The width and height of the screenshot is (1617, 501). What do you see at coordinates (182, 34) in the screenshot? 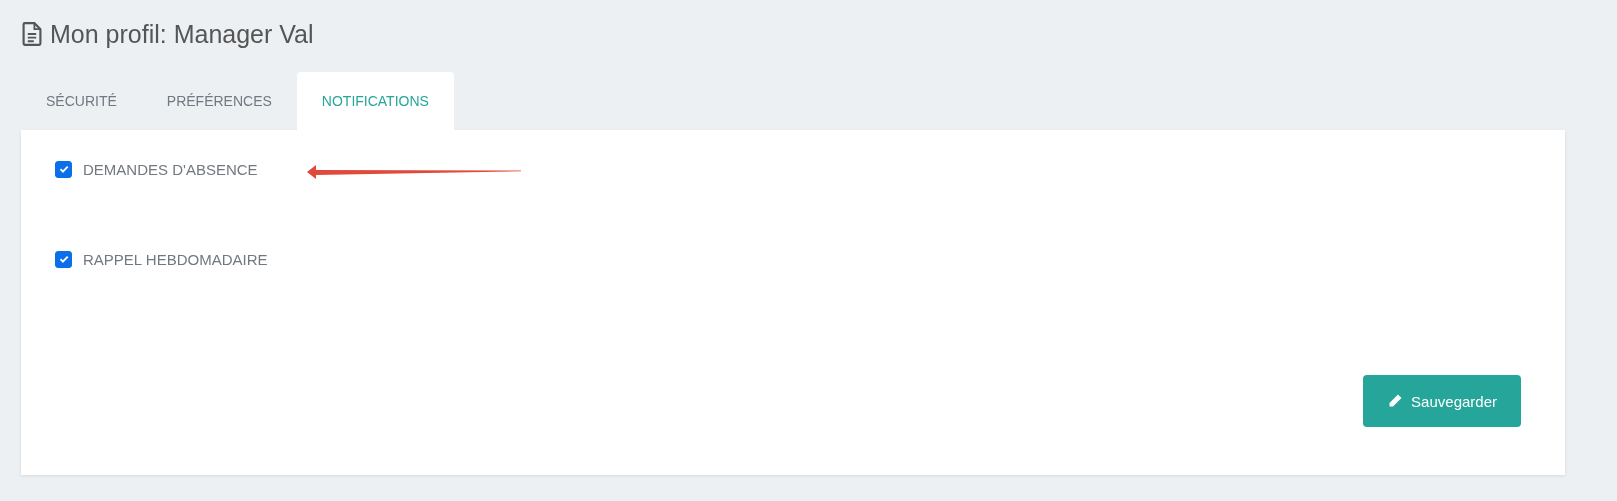
I see `page-title: Mon profil: Manager Val` at bounding box center [182, 34].